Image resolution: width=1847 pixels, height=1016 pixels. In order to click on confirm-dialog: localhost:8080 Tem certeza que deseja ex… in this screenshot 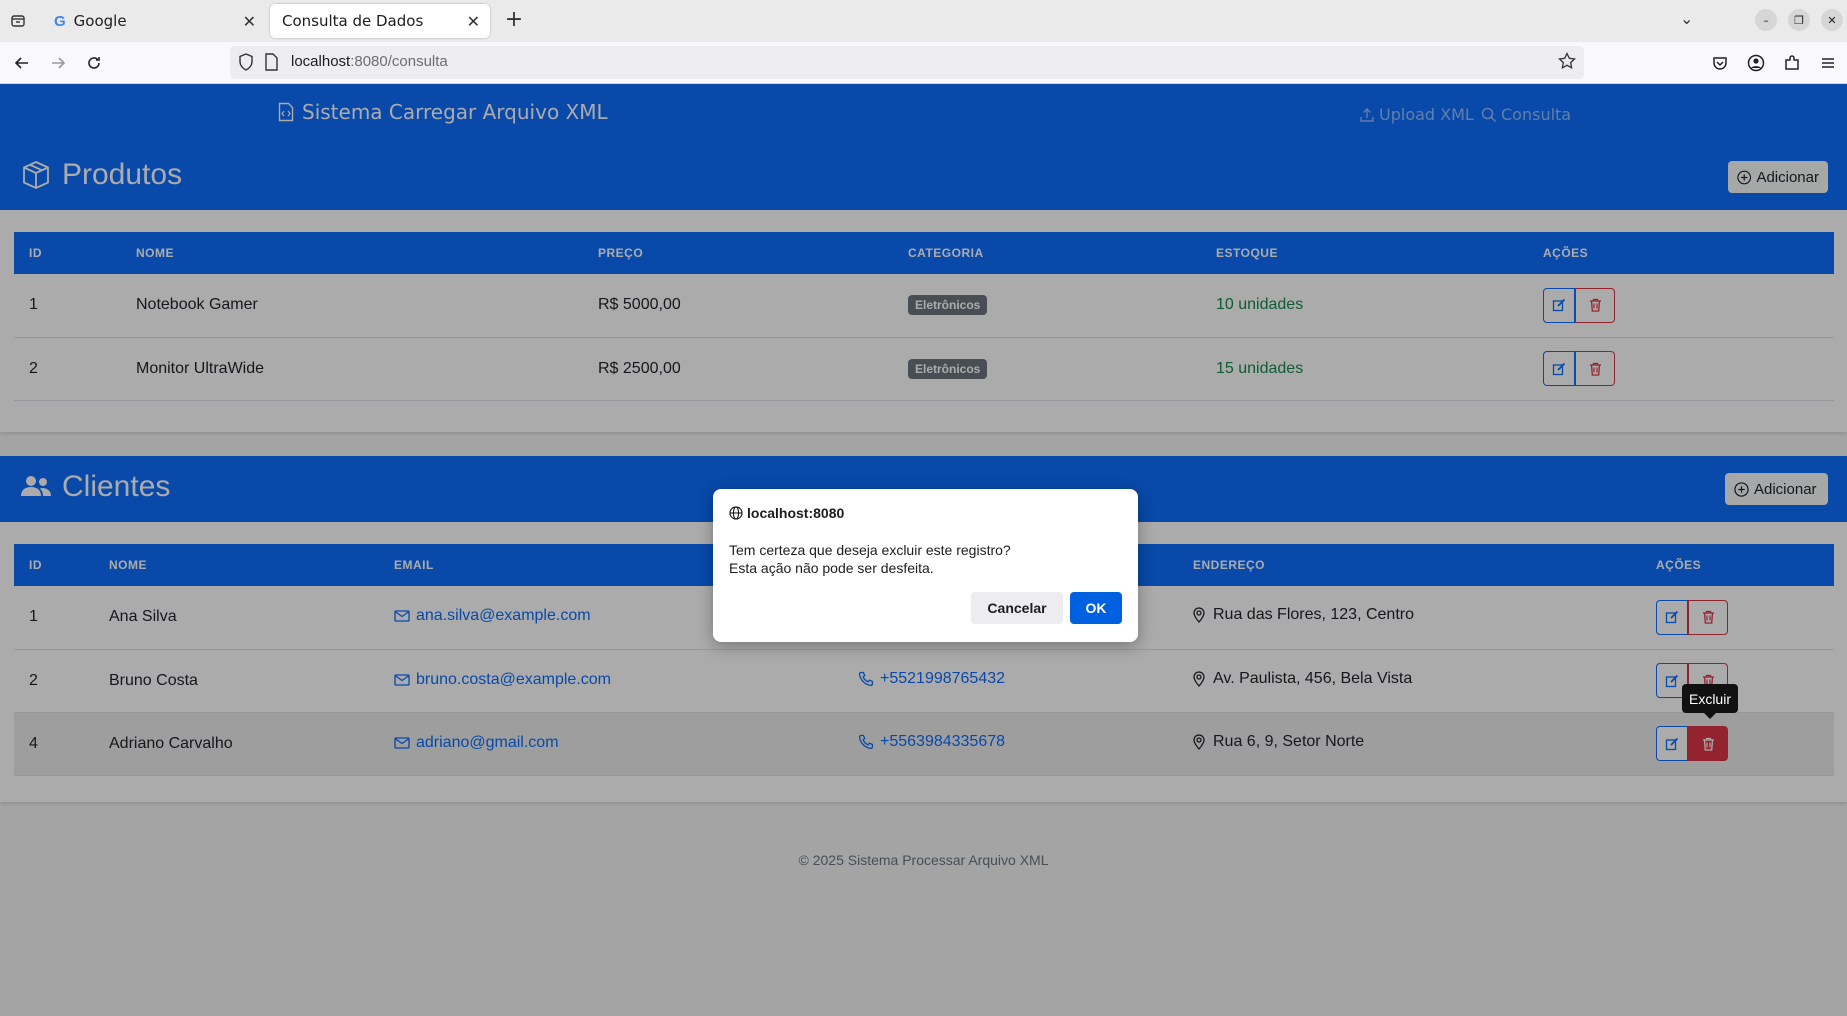, I will do `click(925, 565)`.